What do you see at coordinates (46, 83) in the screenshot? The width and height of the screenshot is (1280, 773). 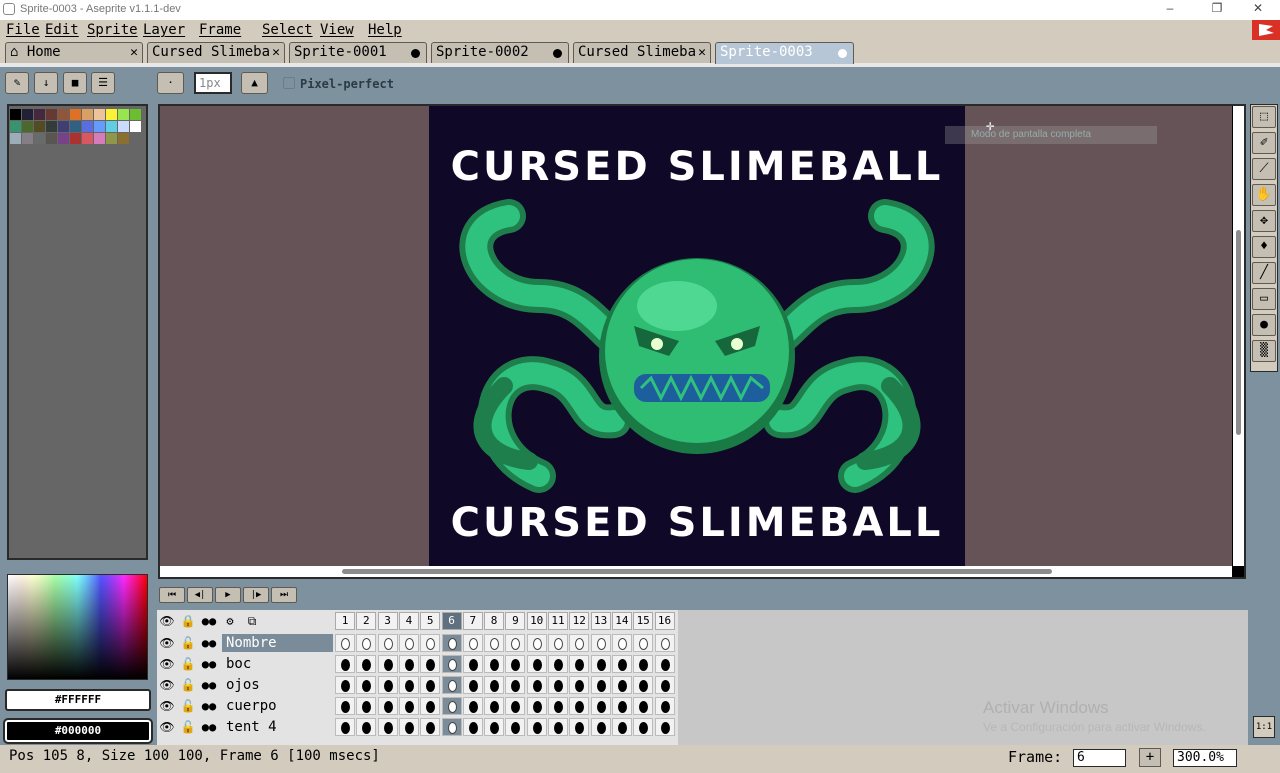 I see `sort-palette-button: ↓` at bounding box center [46, 83].